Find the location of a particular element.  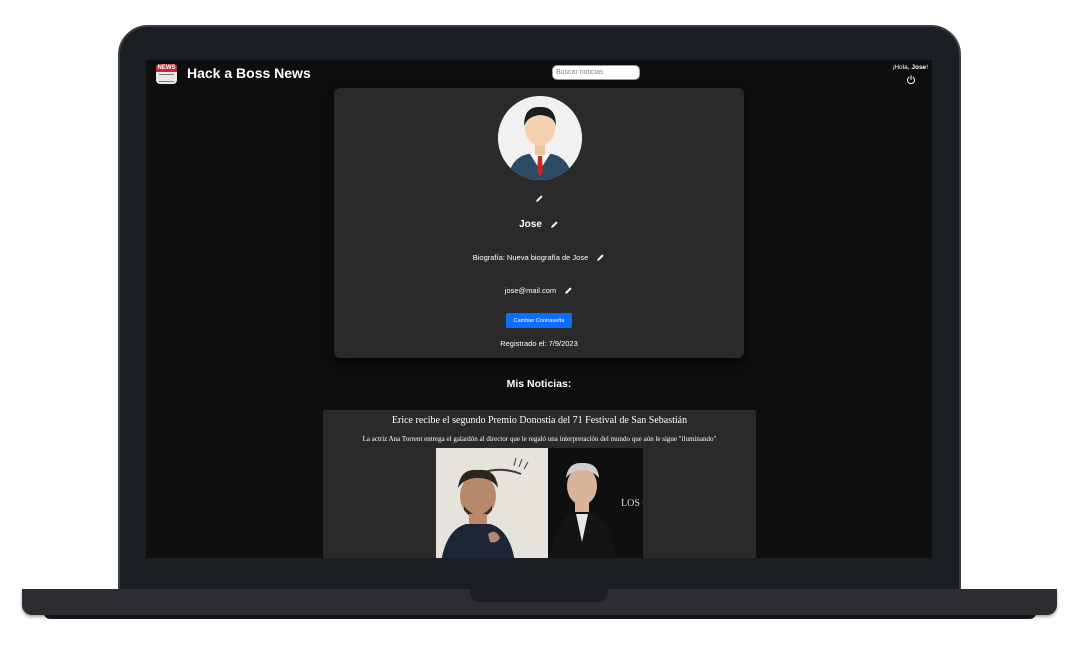

news-image: LOS OJOS is located at coordinates (539, 503).